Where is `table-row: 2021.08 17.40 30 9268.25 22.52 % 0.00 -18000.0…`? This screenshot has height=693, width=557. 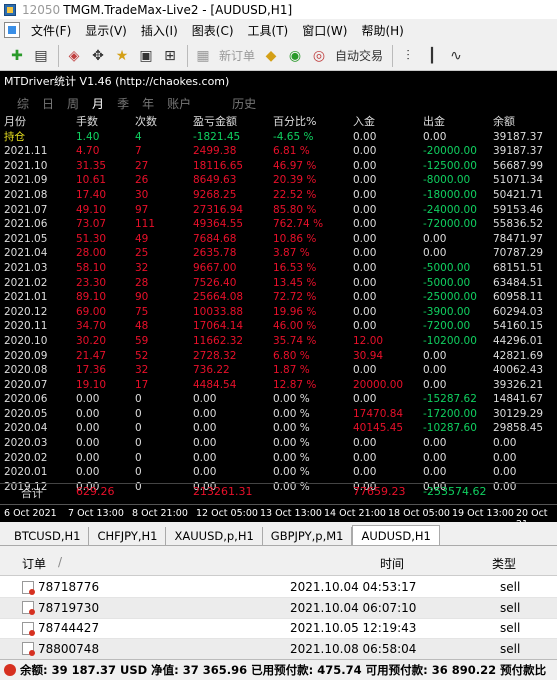 table-row: 2021.08 17.40 30 9268.25 22.52 % 0.00 -18000.0… is located at coordinates (278, 195).